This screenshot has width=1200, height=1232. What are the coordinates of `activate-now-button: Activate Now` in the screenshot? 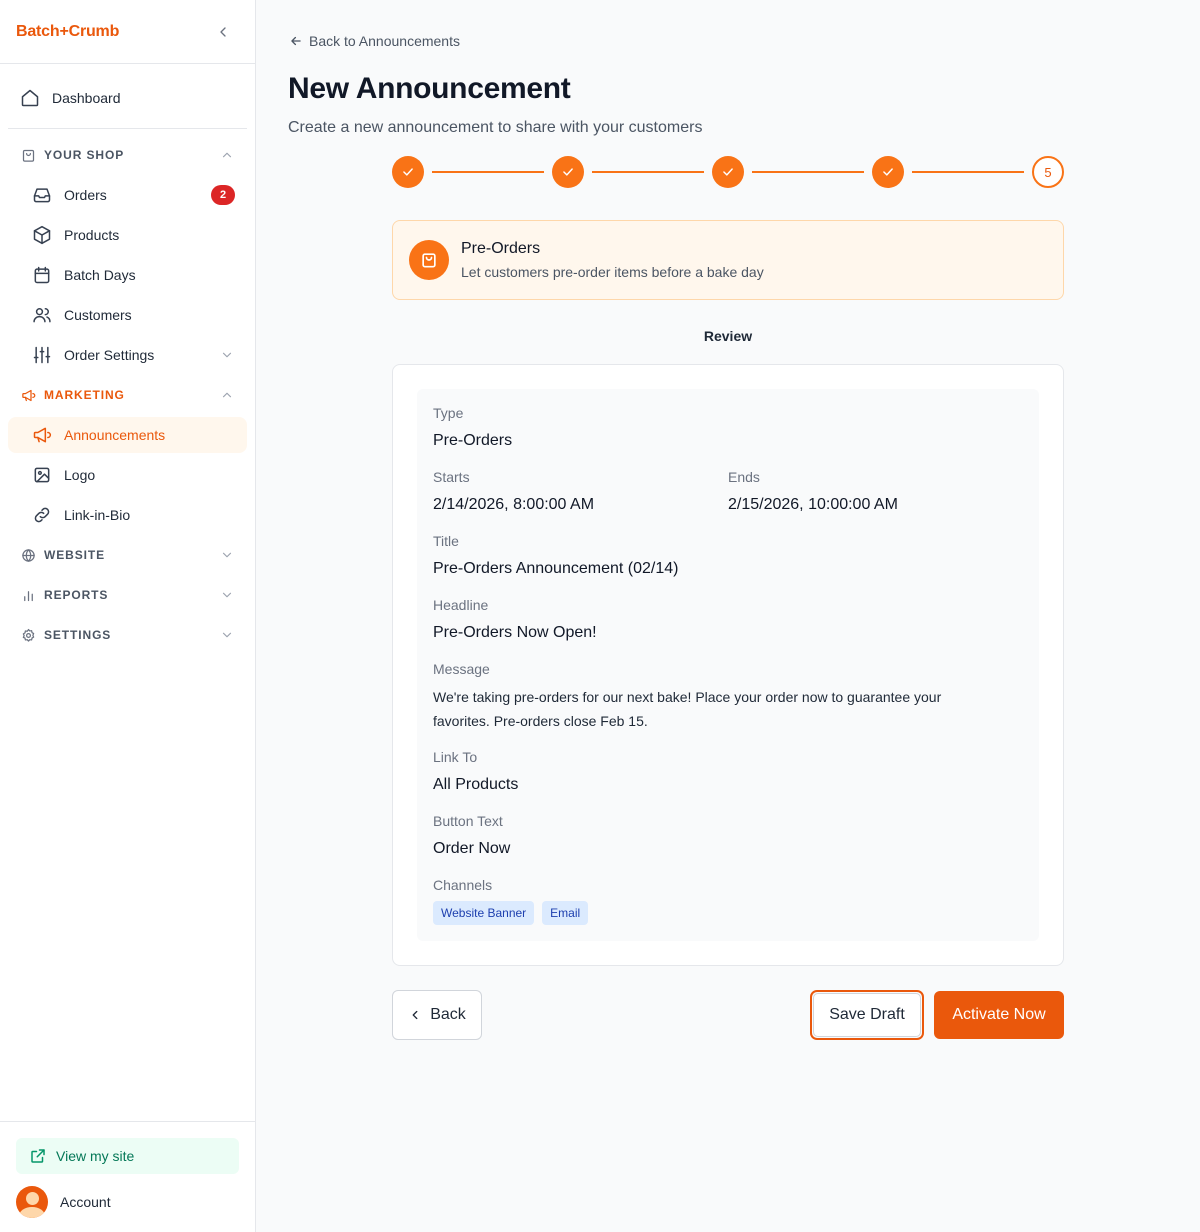 It's located at (999, 1015).